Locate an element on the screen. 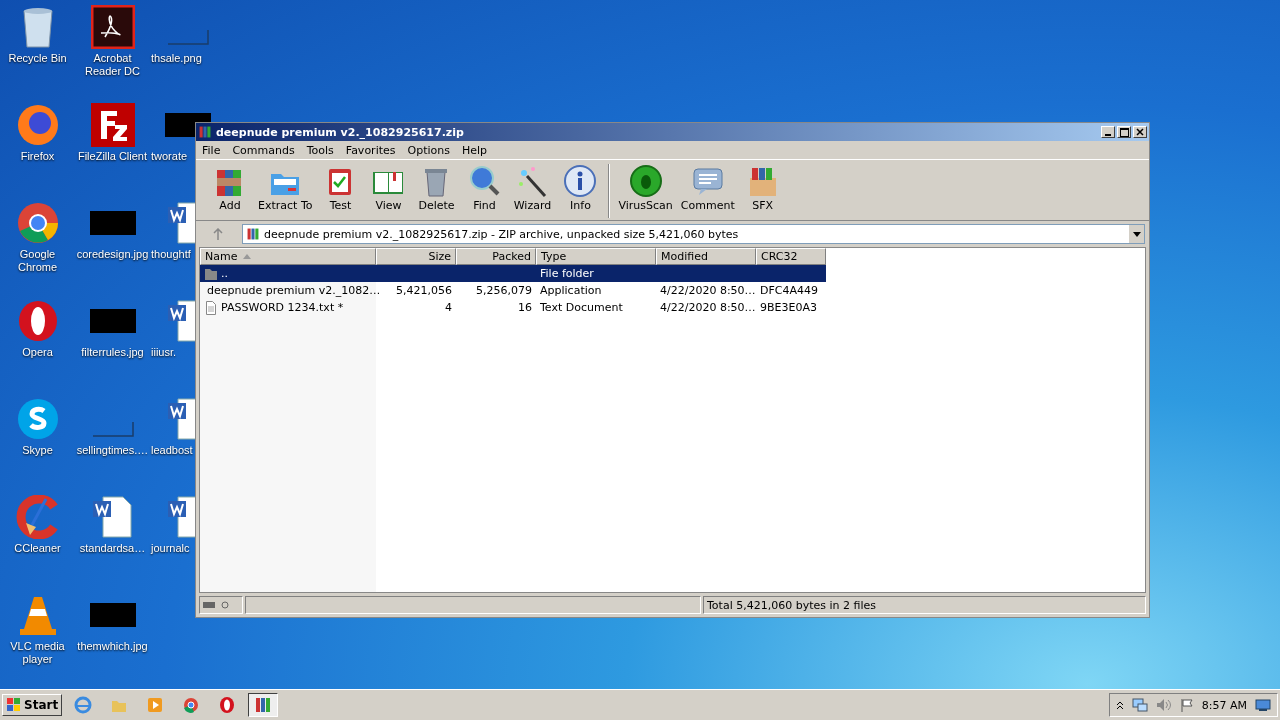 This screenshot has width=1280, height=720. column-header: Size is located at coordinates (416, 256).